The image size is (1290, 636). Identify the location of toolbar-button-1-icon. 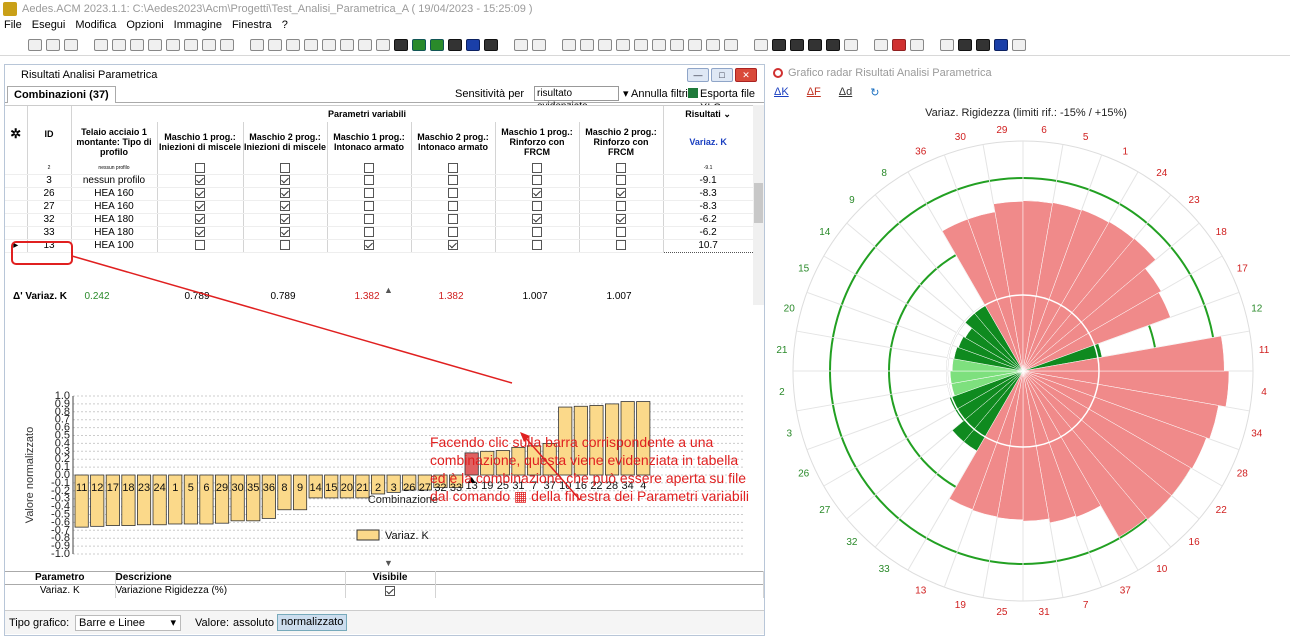
(53, 44).